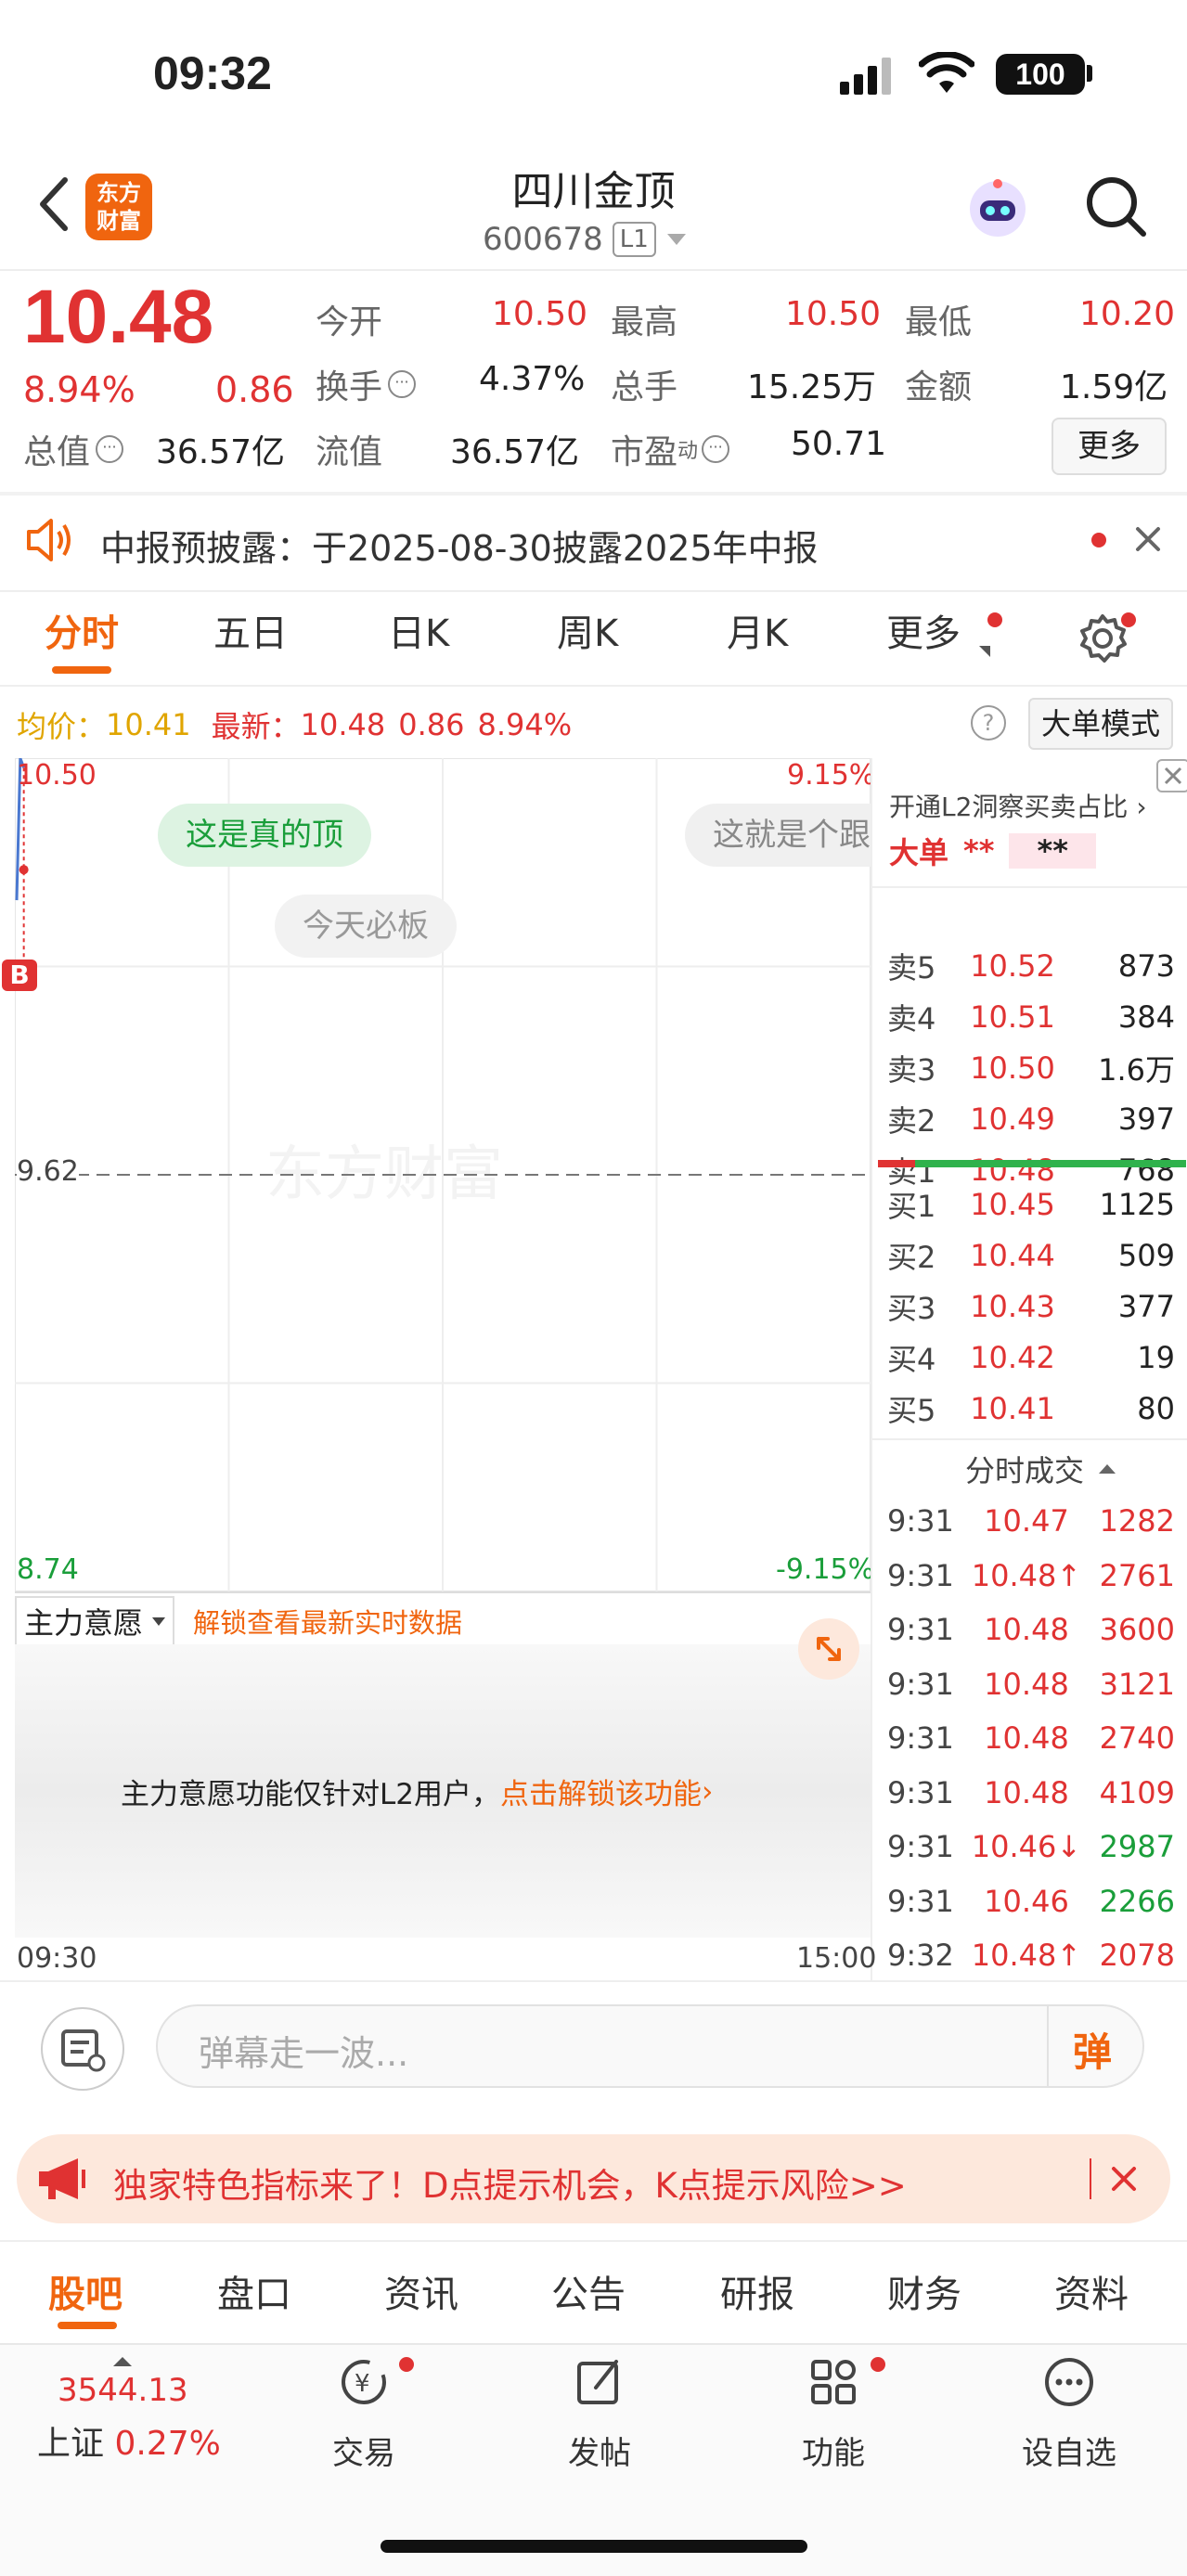  I want to click on battery-level: 100, so click(1040, 74).